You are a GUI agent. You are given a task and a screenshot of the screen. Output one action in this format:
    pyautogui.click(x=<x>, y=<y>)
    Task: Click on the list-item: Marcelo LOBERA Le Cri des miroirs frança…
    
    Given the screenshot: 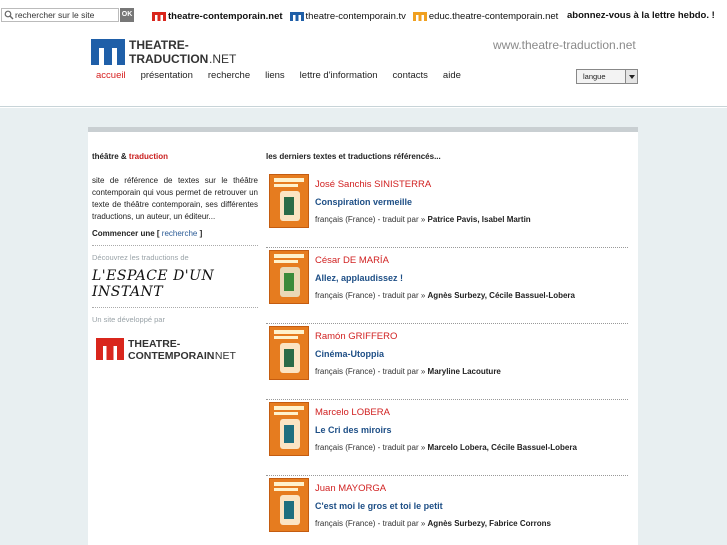 What is the action you would take?
    pyautogui.click(x=447, y=438)
    